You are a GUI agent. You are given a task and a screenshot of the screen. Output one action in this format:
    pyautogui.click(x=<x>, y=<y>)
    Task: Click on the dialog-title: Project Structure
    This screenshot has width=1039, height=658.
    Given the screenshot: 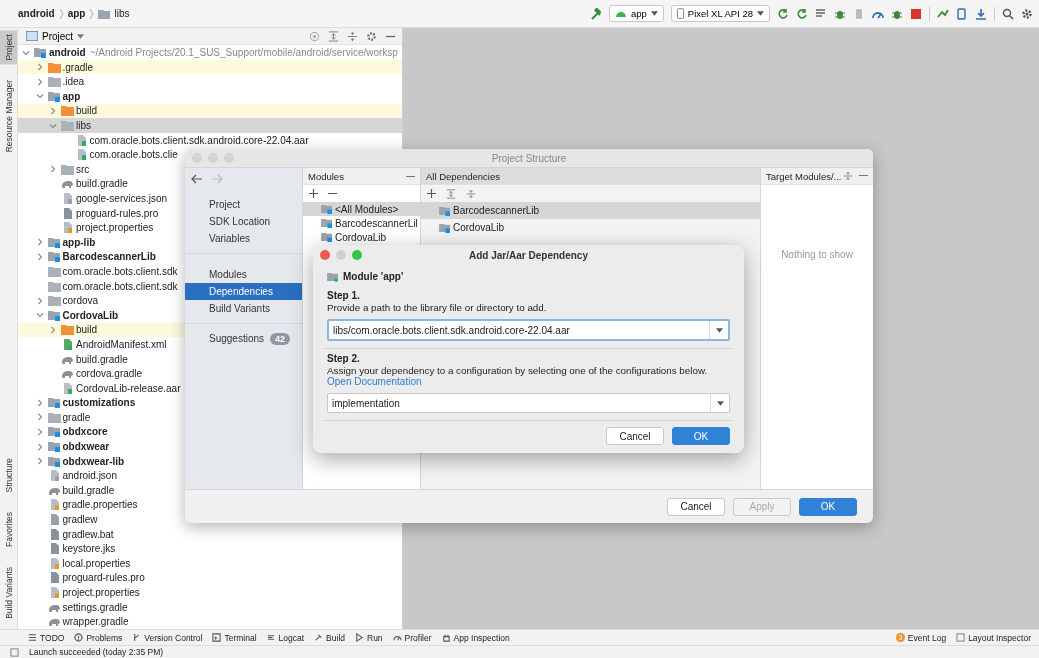 What is the action you would take?
    pyautogui.click(x=529, y=158)
    